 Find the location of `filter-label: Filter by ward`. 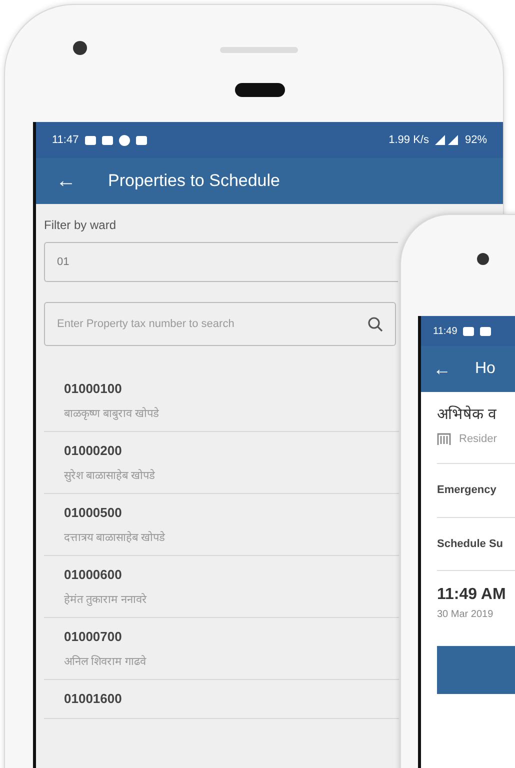

filter-label: Filter by ward is located at coordinates (81, 225).